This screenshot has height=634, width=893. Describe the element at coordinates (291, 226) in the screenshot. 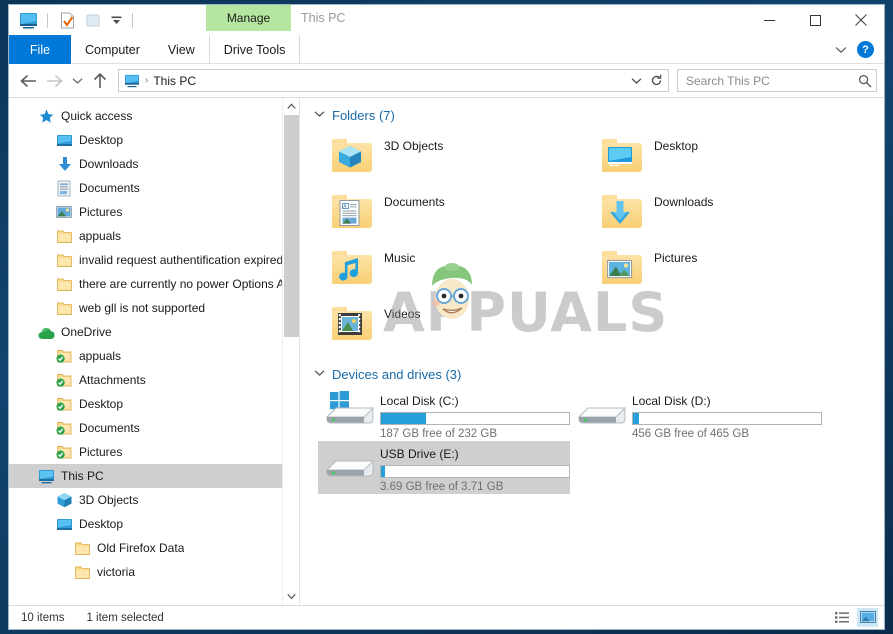

I see `scrollbar-thumb` at that location.